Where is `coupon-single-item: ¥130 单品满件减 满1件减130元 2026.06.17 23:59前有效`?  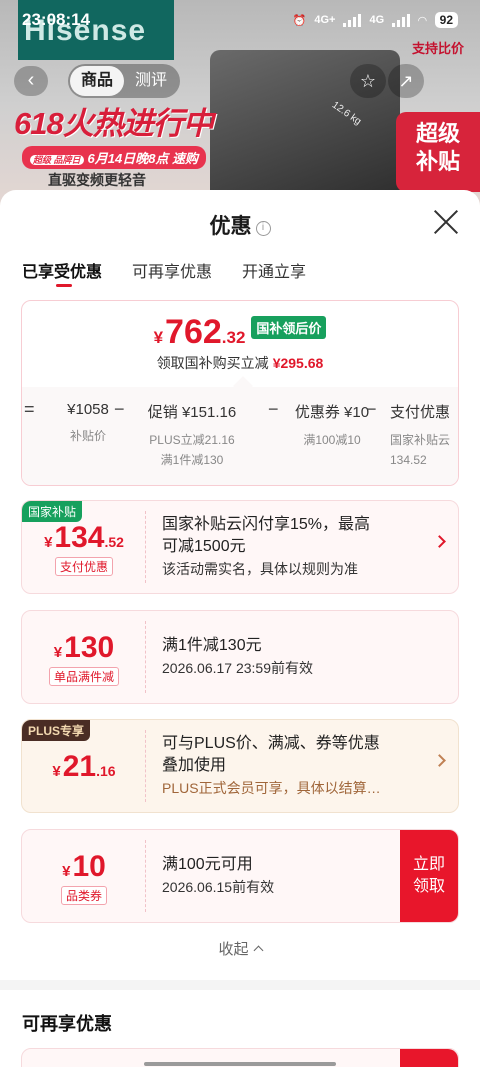
coupon-single-item: ¥130 单品满件减 满1件减130元 2026.06.17 23:59前有效 is located at coordinates (240, 657).